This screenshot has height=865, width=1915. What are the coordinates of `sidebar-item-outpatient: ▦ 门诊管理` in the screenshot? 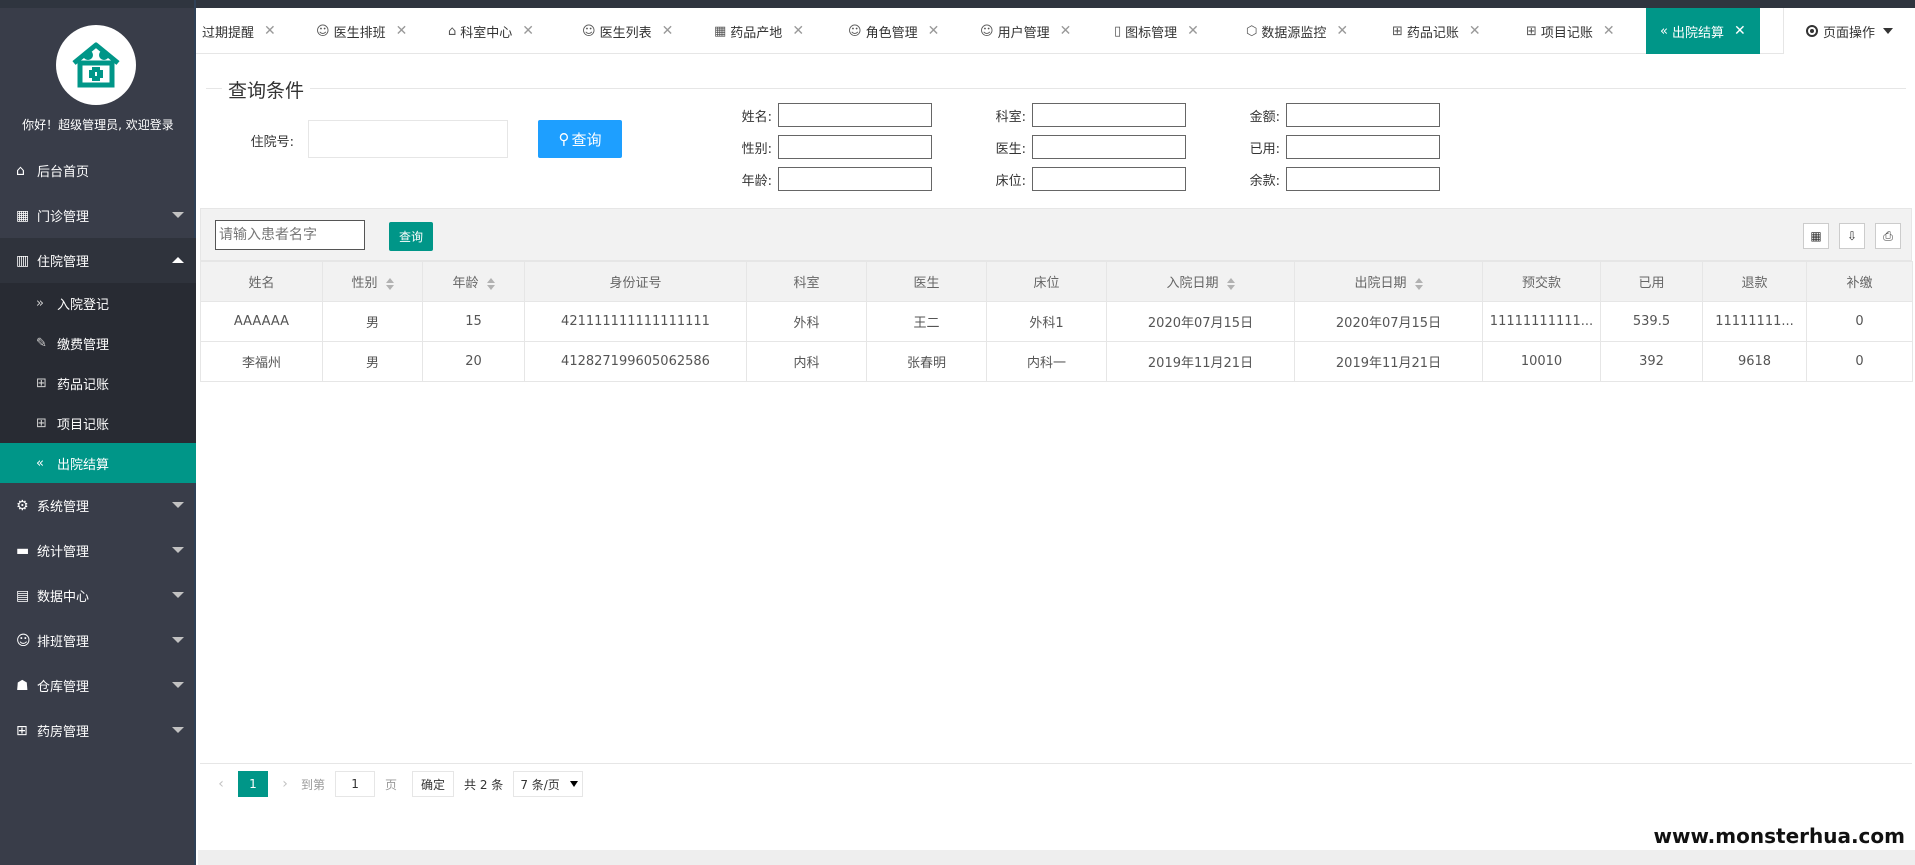 It's located at (98, 215).